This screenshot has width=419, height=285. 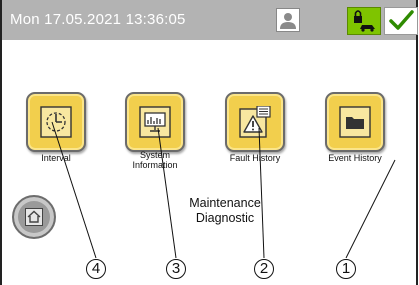 What do you see at coordinates (264, 269) in the screenshot?
I see `callout-2: 2` at bounding box center [264, 269].